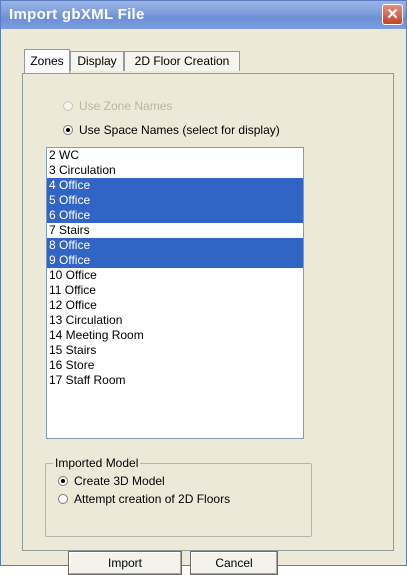 This screenshot has height=575, width=407. I want to click on list-item: 11 Office, so click(175, 290).